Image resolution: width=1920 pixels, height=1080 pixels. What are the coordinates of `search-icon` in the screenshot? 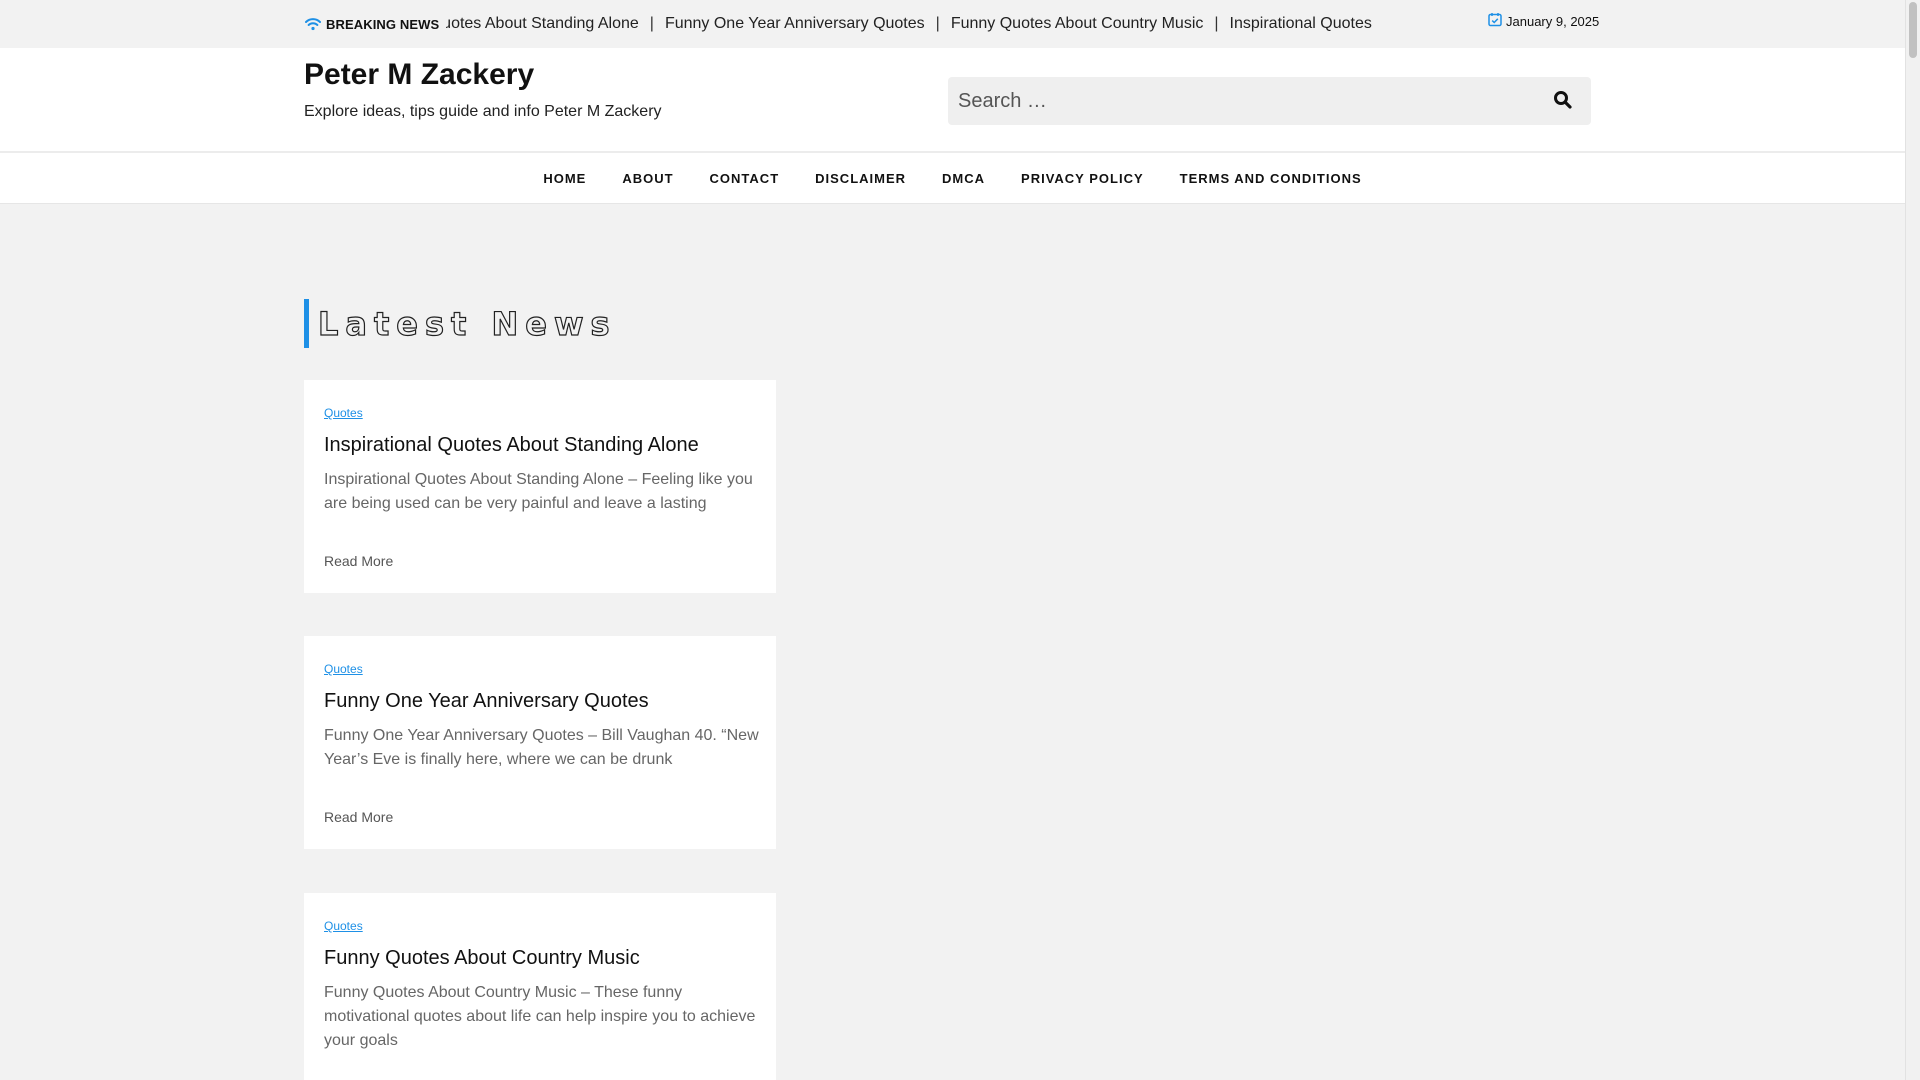 It's located at (1563, 101).